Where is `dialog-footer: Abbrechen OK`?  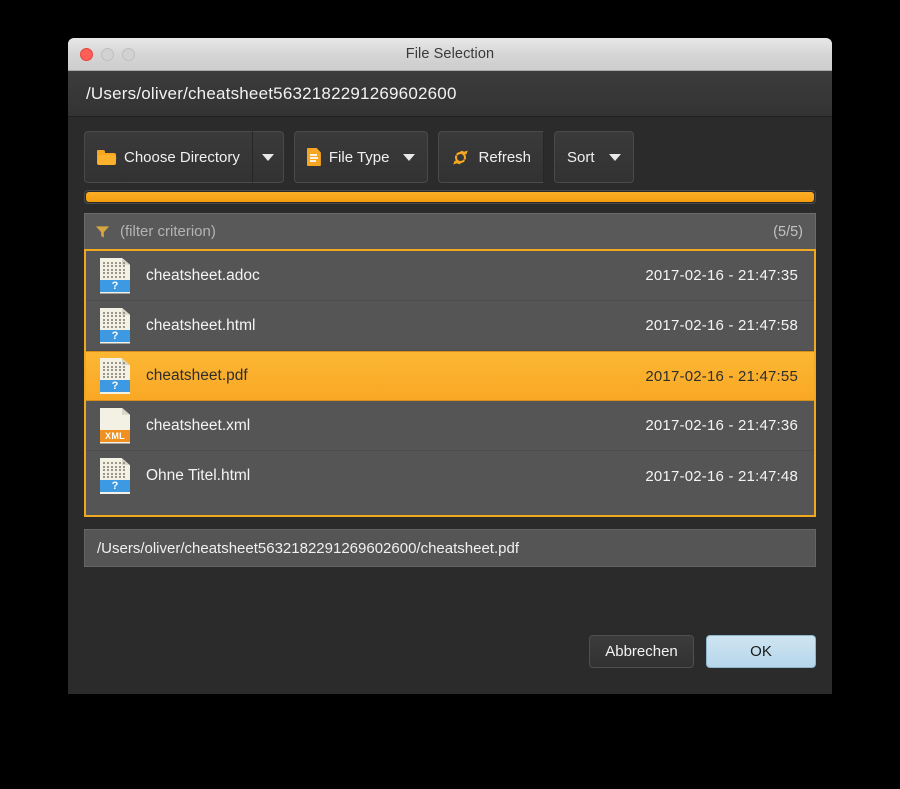 dialog-footer: Abbrechen OK is located at coordinates (702, 651).